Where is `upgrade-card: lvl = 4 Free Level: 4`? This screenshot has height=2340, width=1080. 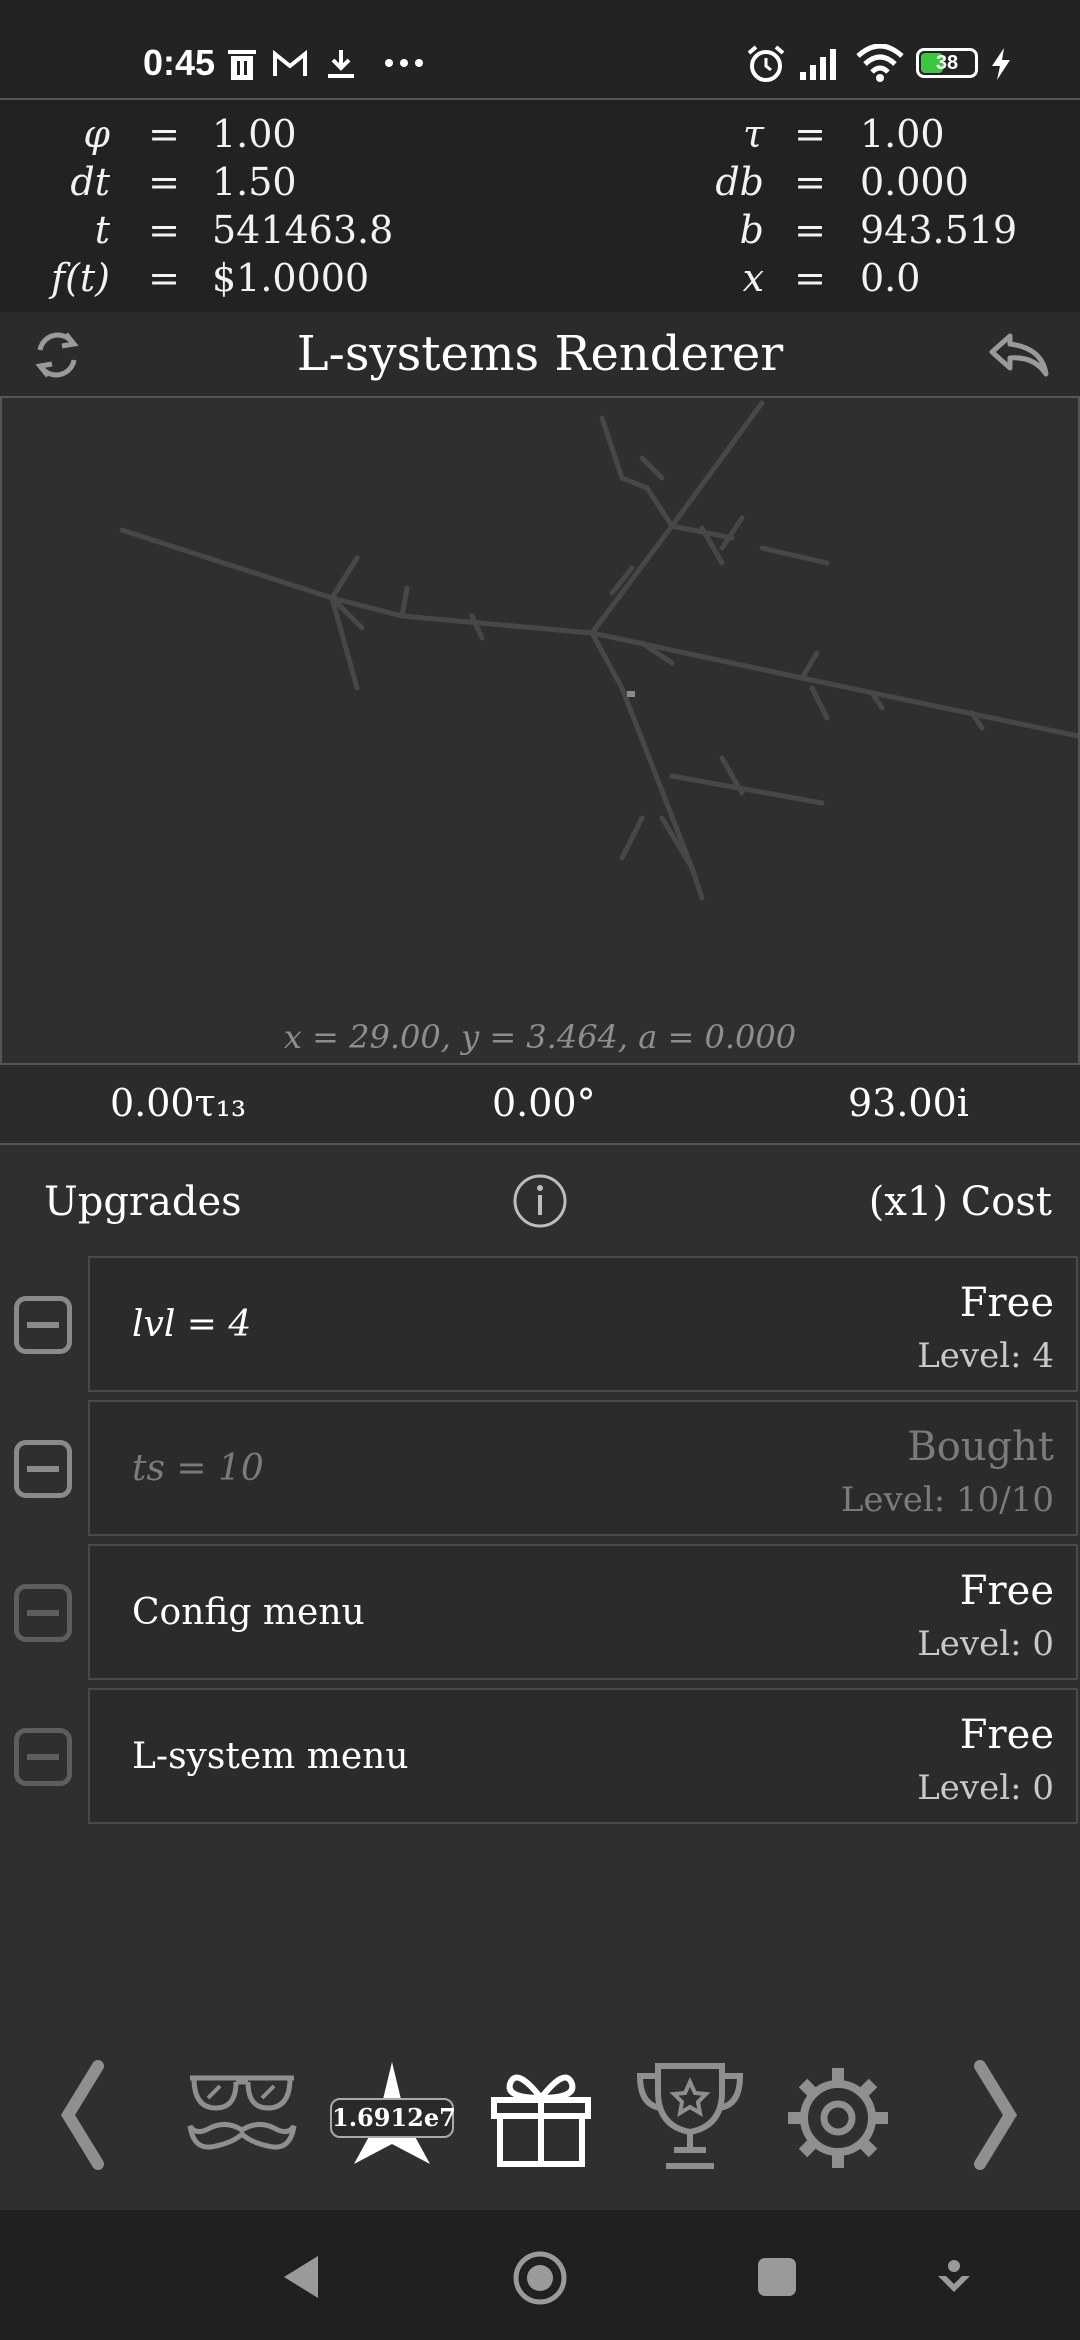
upgrade-card: lvl = 4 Free Level: 4 is located at coordinates (583, 1324).